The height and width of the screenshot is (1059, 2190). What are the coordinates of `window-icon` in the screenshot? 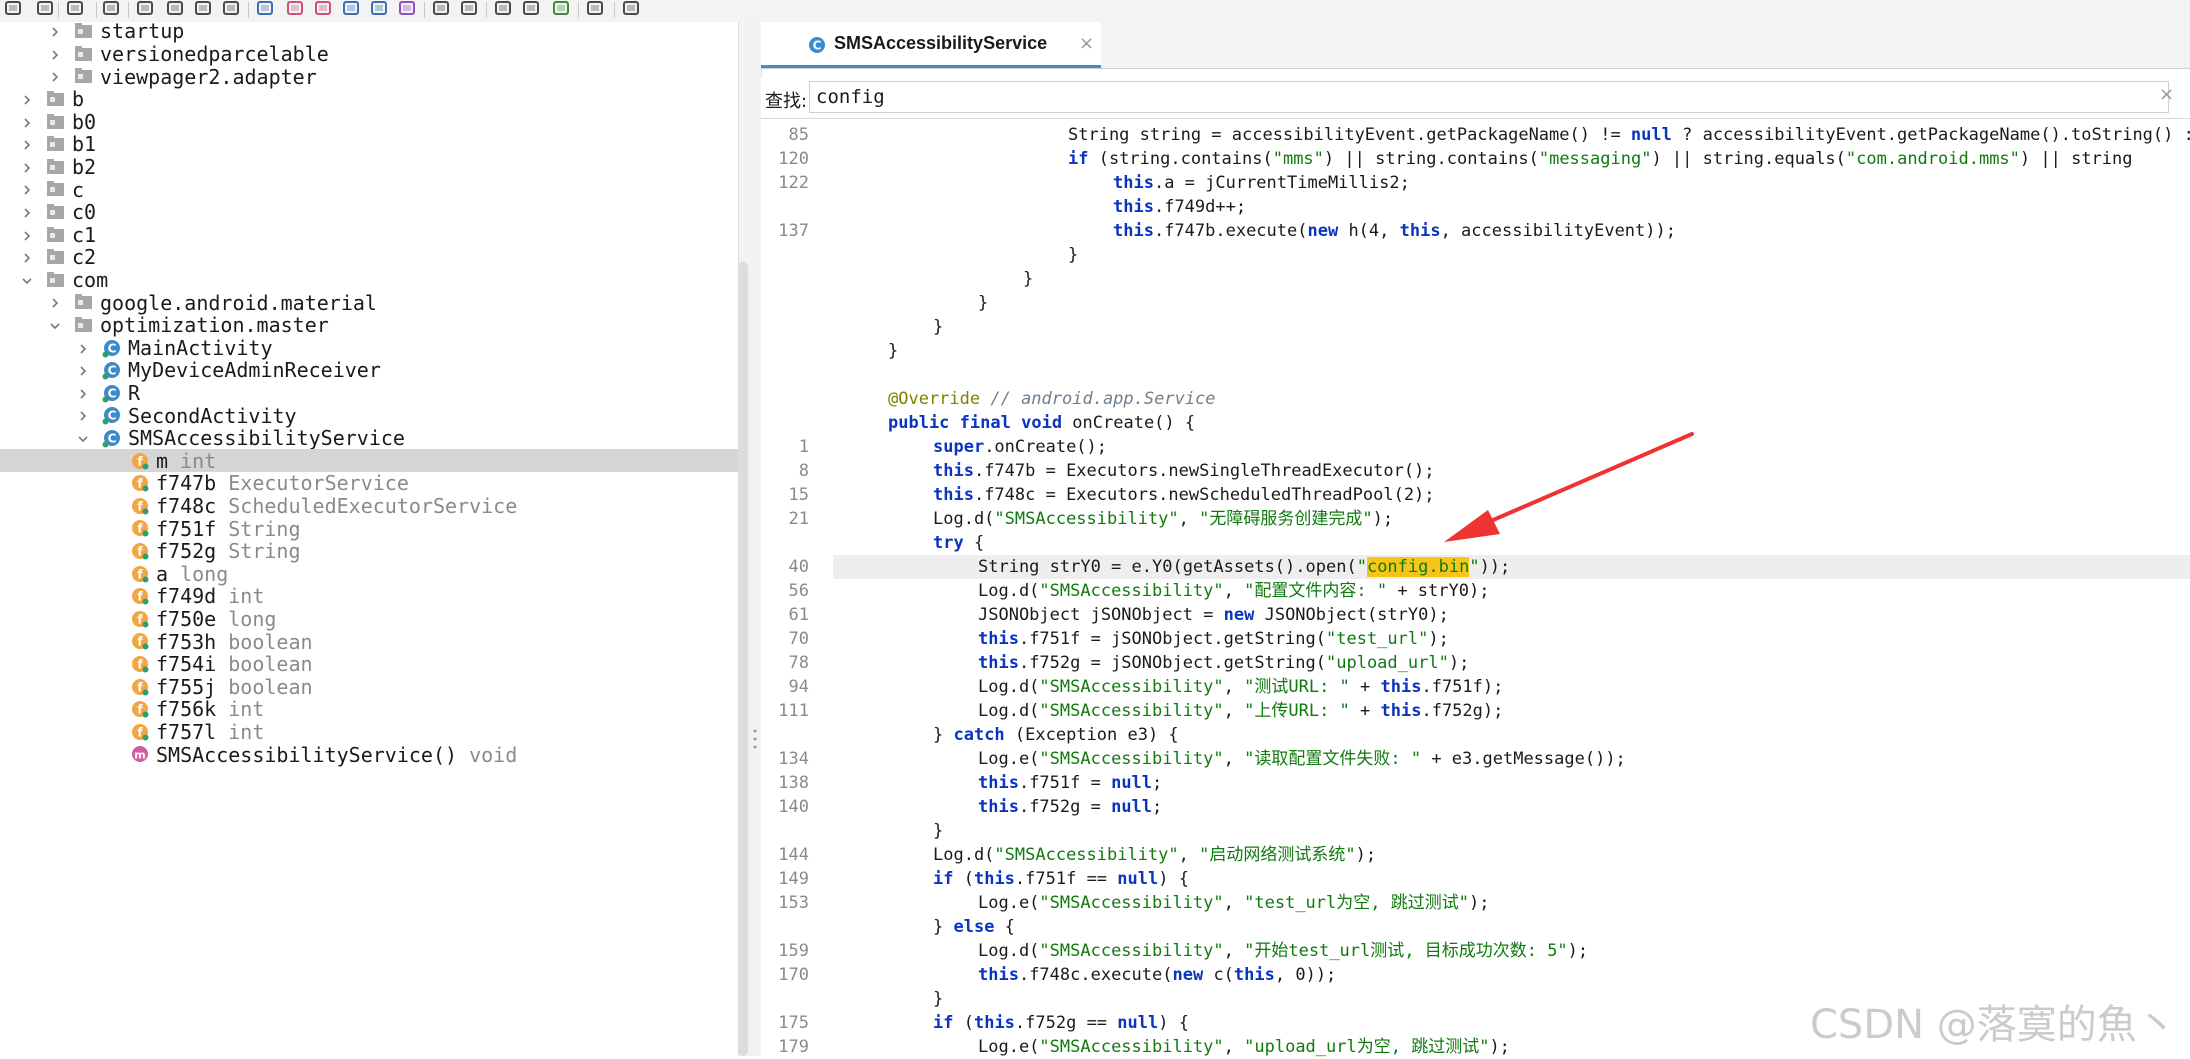 It's located at (381, 10).